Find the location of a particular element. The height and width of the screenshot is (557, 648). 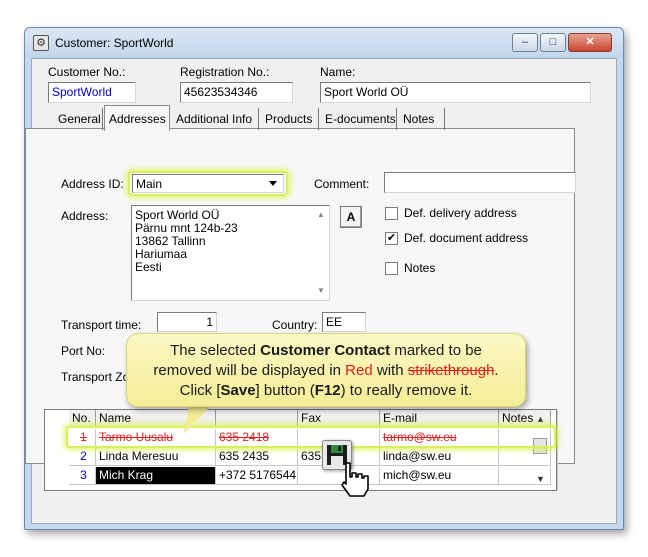

def-document-checkbox: ✔ is located at coordinates (391, 238).